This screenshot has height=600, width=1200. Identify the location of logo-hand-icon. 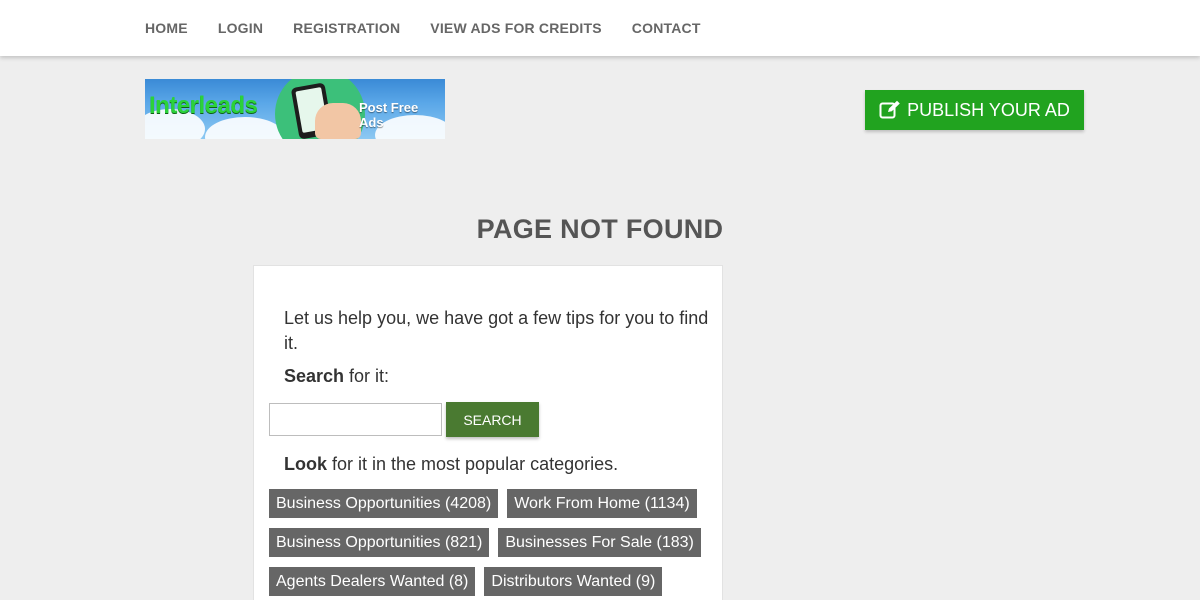
(338, 121).